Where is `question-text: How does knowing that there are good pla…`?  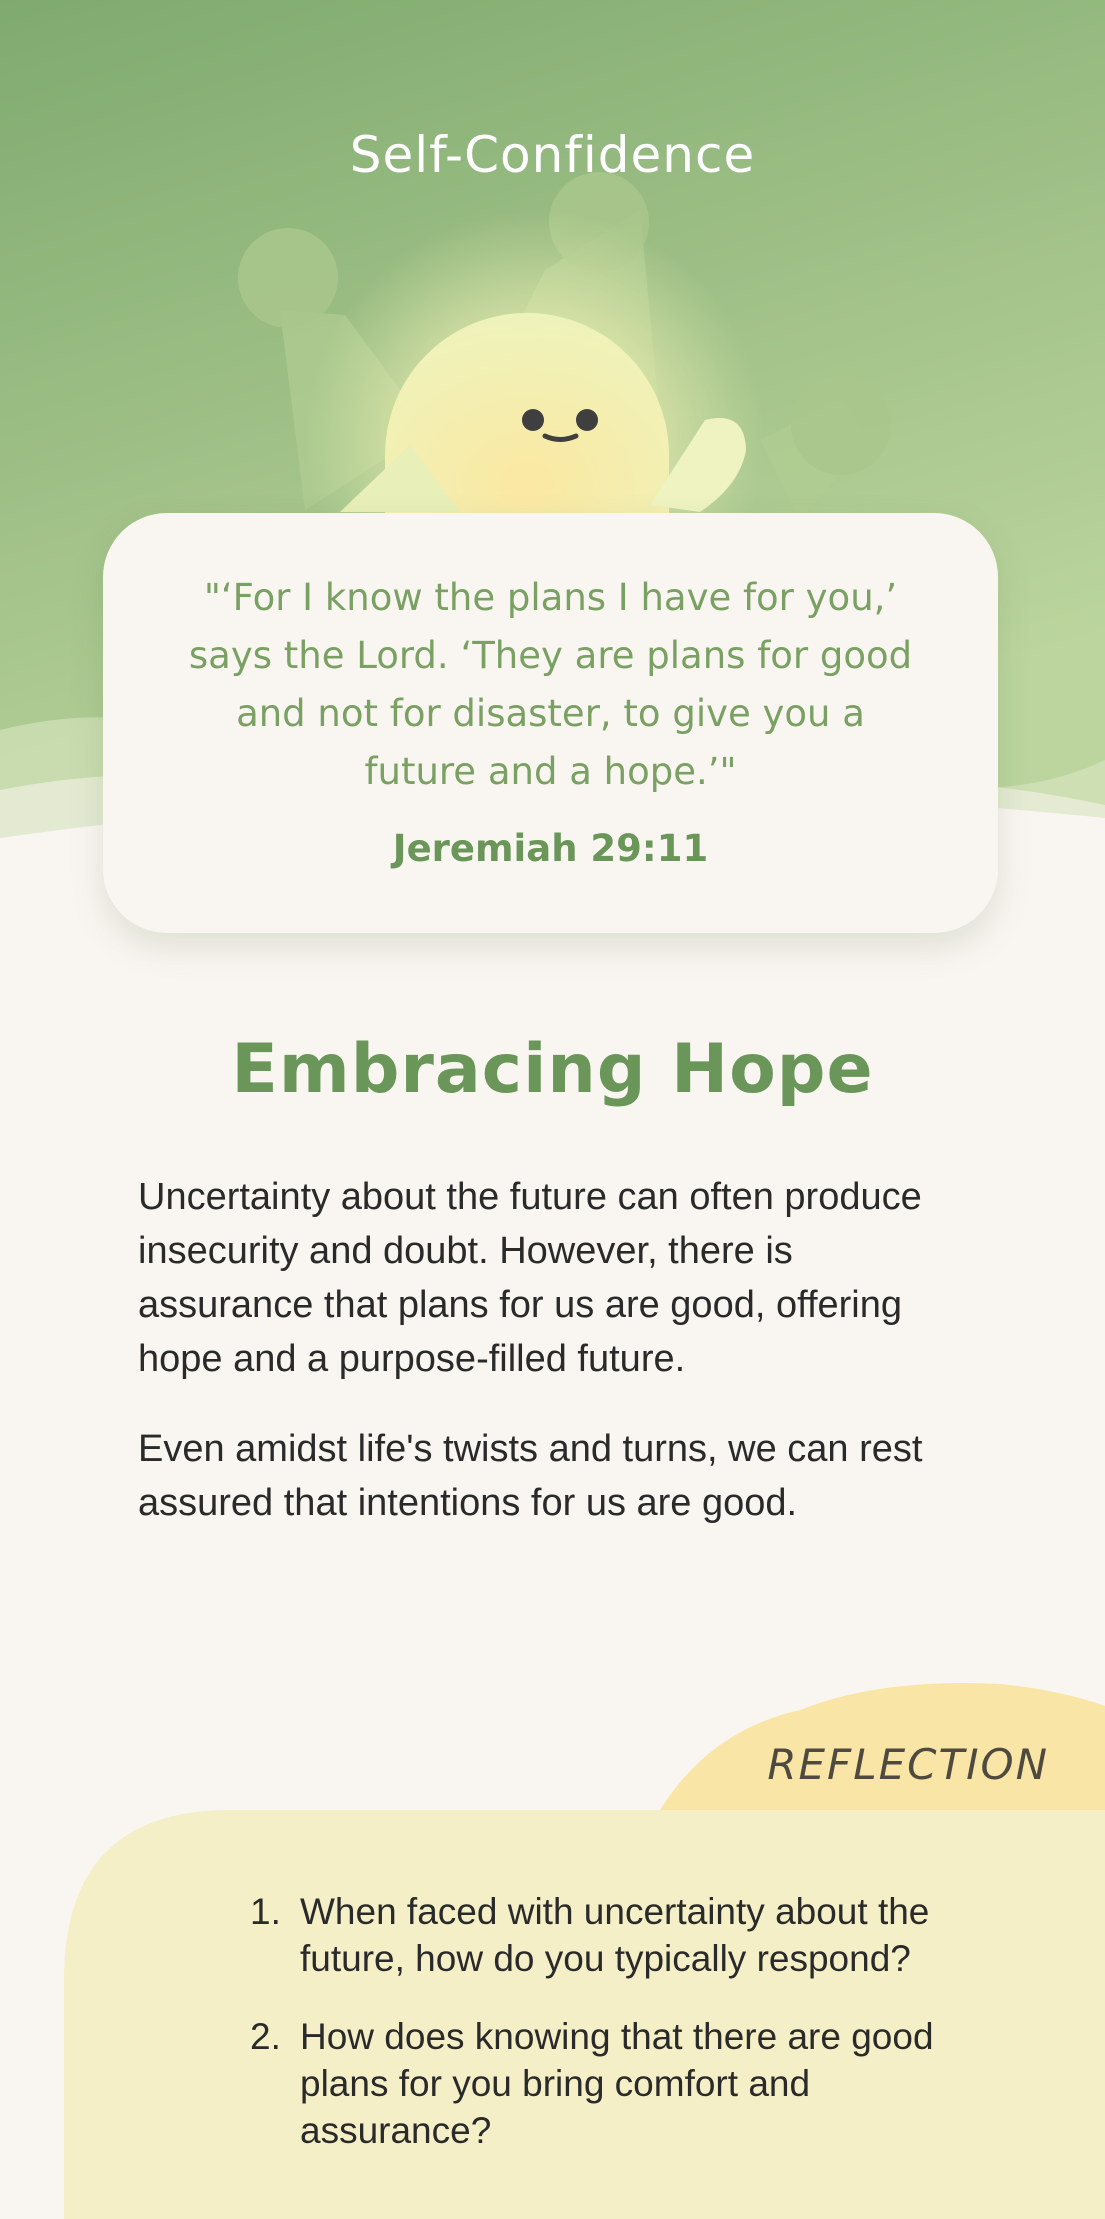
question-text: How does knowing that there are good pla… is located at coordinates (617, 2083).